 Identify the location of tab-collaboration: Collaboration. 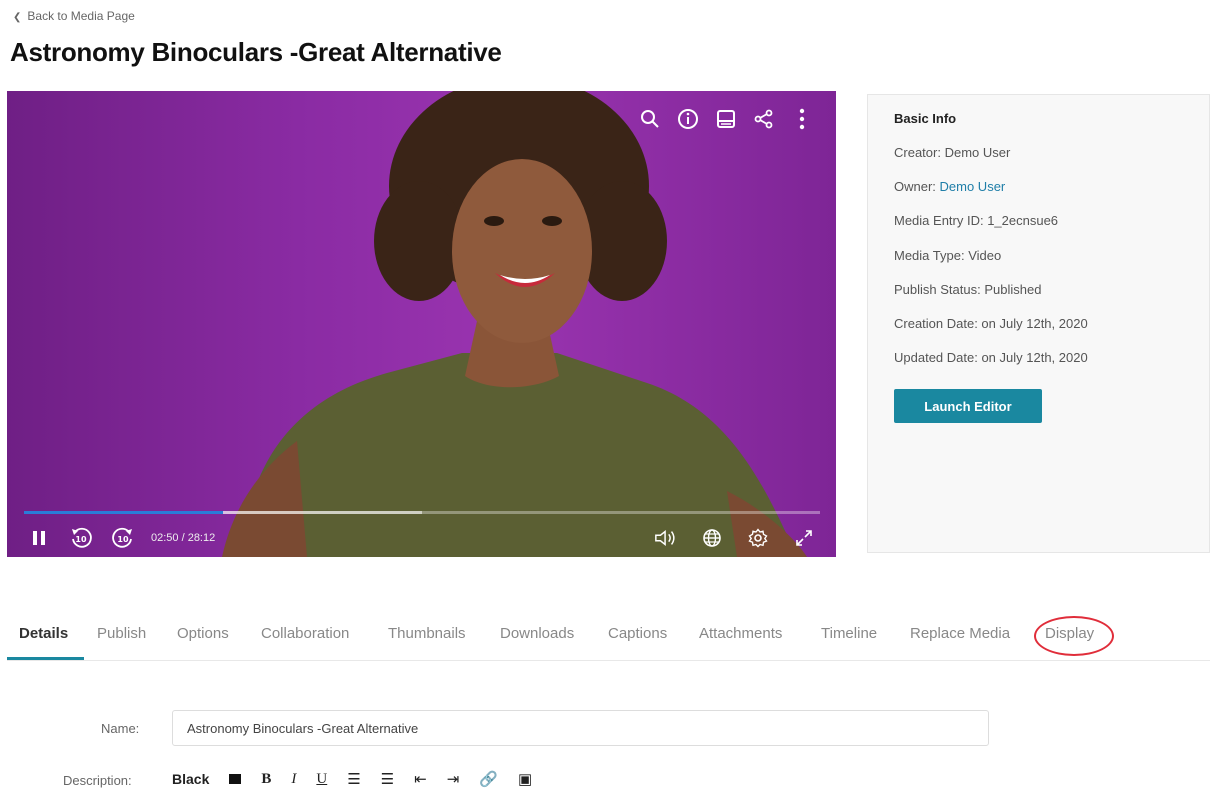
(305, 633).